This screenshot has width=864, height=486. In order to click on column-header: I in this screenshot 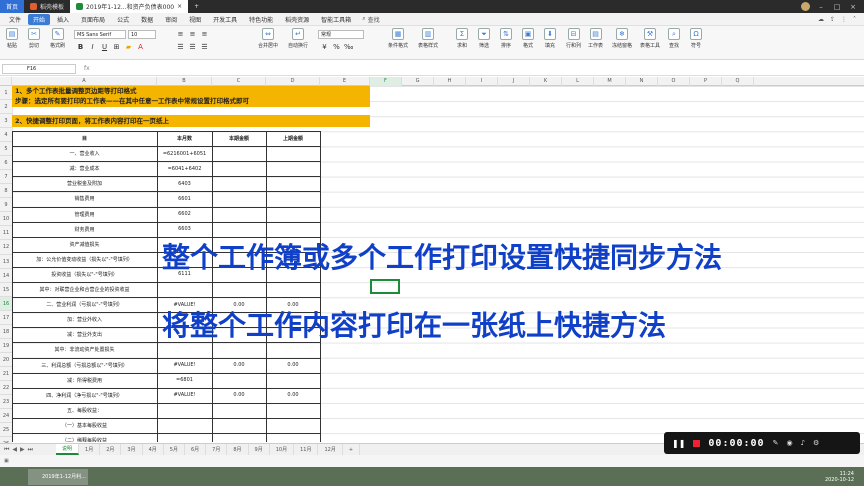, I will do `click(482, 81)`.